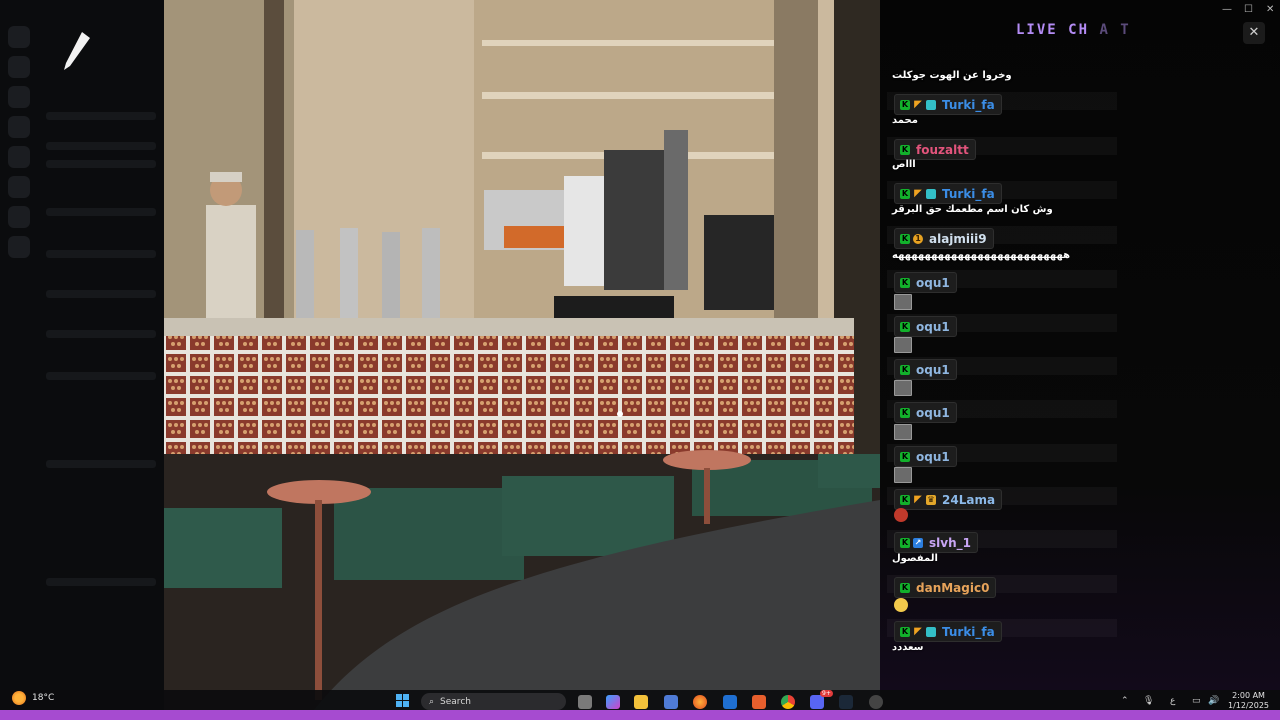  What do you see at coordinates (958, 239) in the screenshot?
I see `chat-username: alajmiii9` at bounding box center [958, 239].